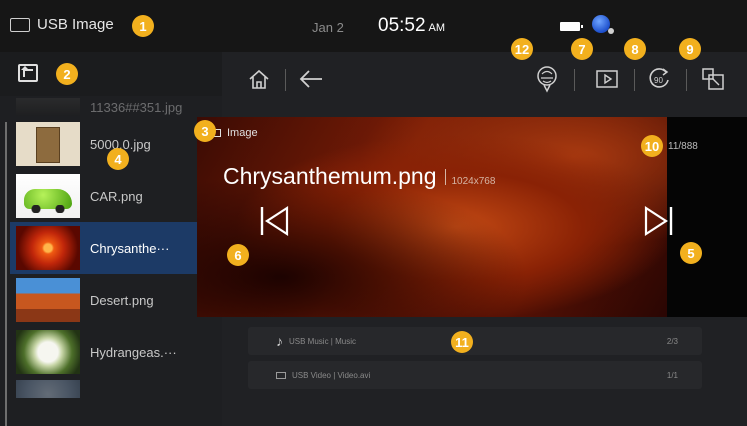  I want to click on battery-icon, so click(571, 26).